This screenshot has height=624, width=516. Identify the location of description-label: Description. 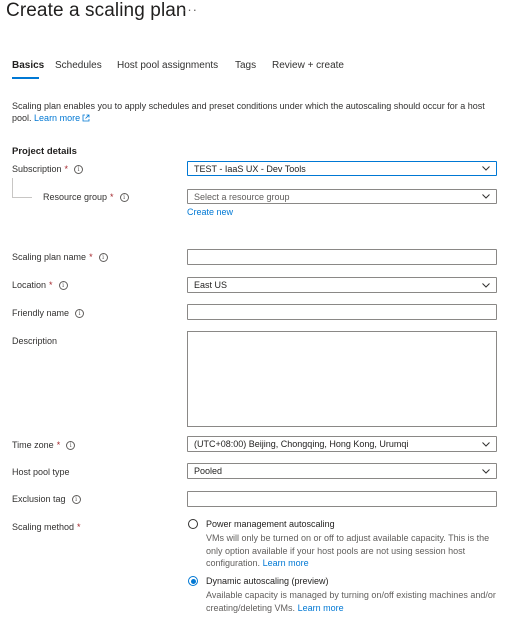
(35, 341).